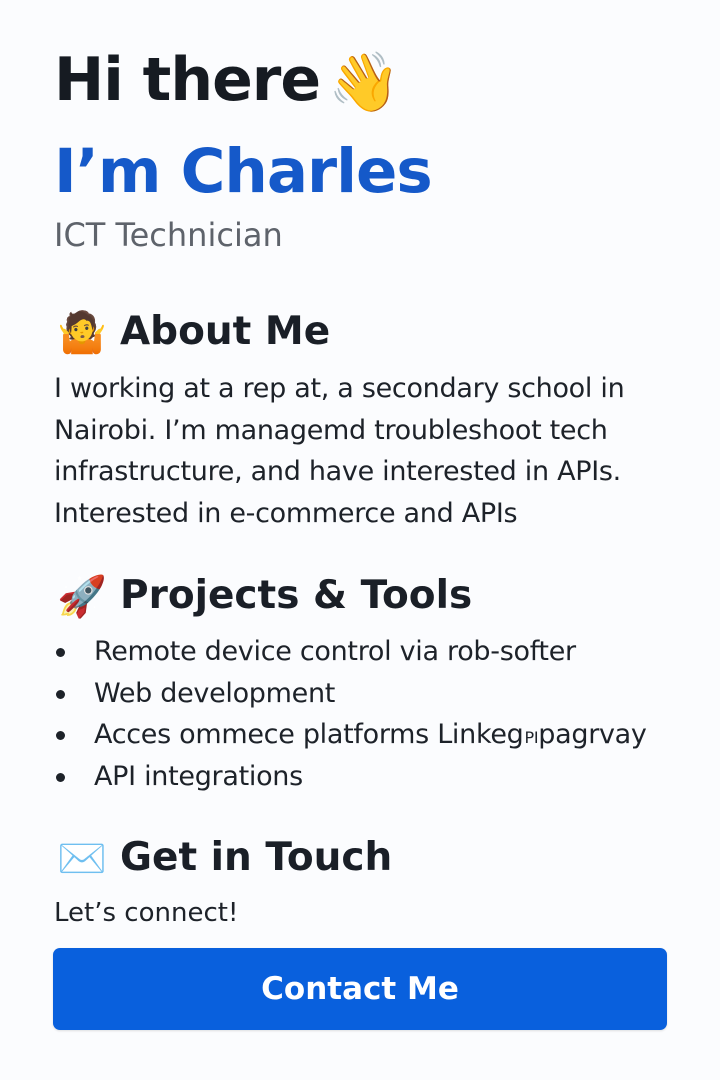 This screenshot has width=720, height=1080. I want to click on list-item: Web development, so click(364, 694).